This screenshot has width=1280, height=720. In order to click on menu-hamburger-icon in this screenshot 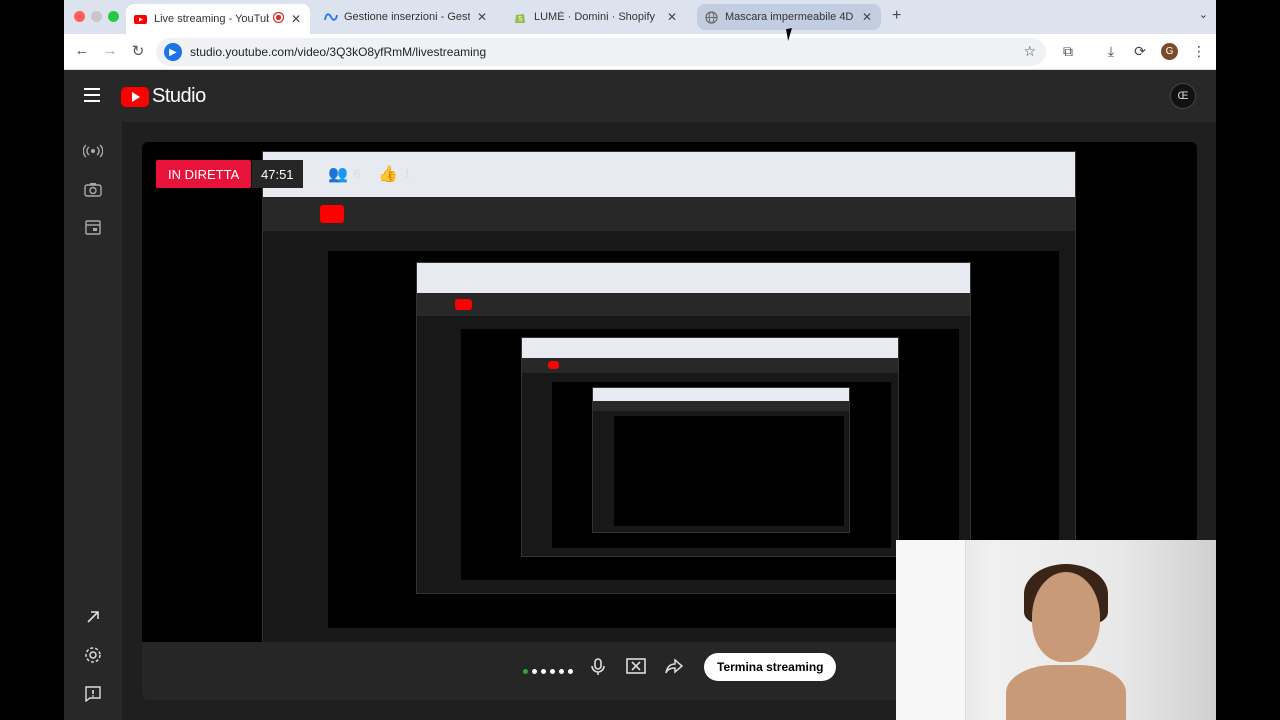, I will do `click(92, 95)`.